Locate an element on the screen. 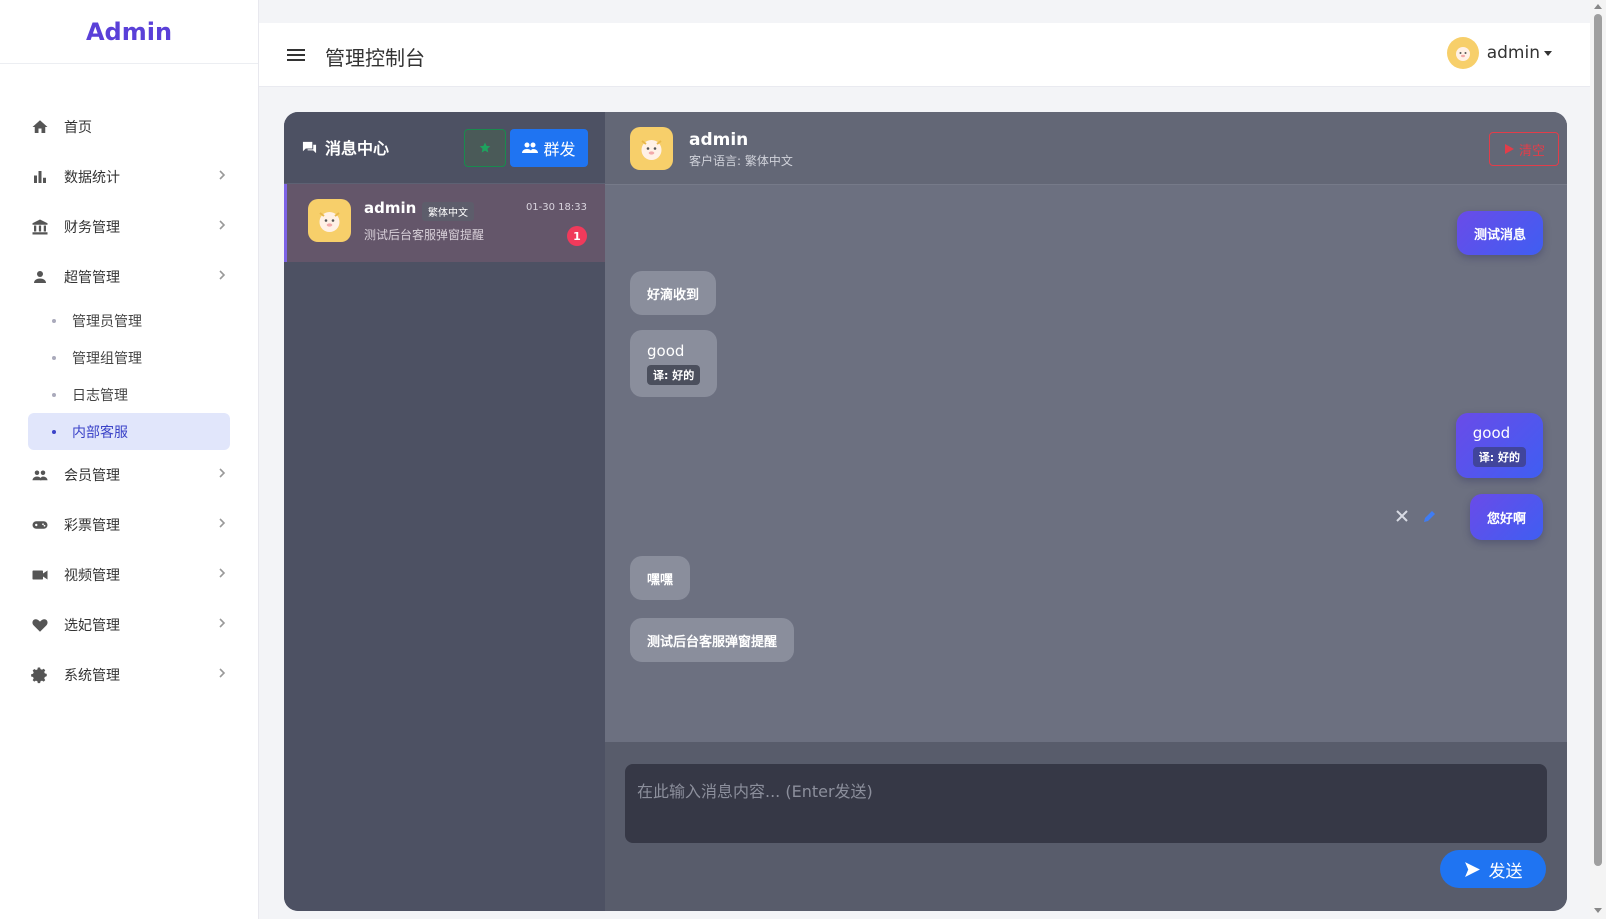 This screenshot has width=1606, height=919. page-scrollbar is located at coordinates (1598, 459).